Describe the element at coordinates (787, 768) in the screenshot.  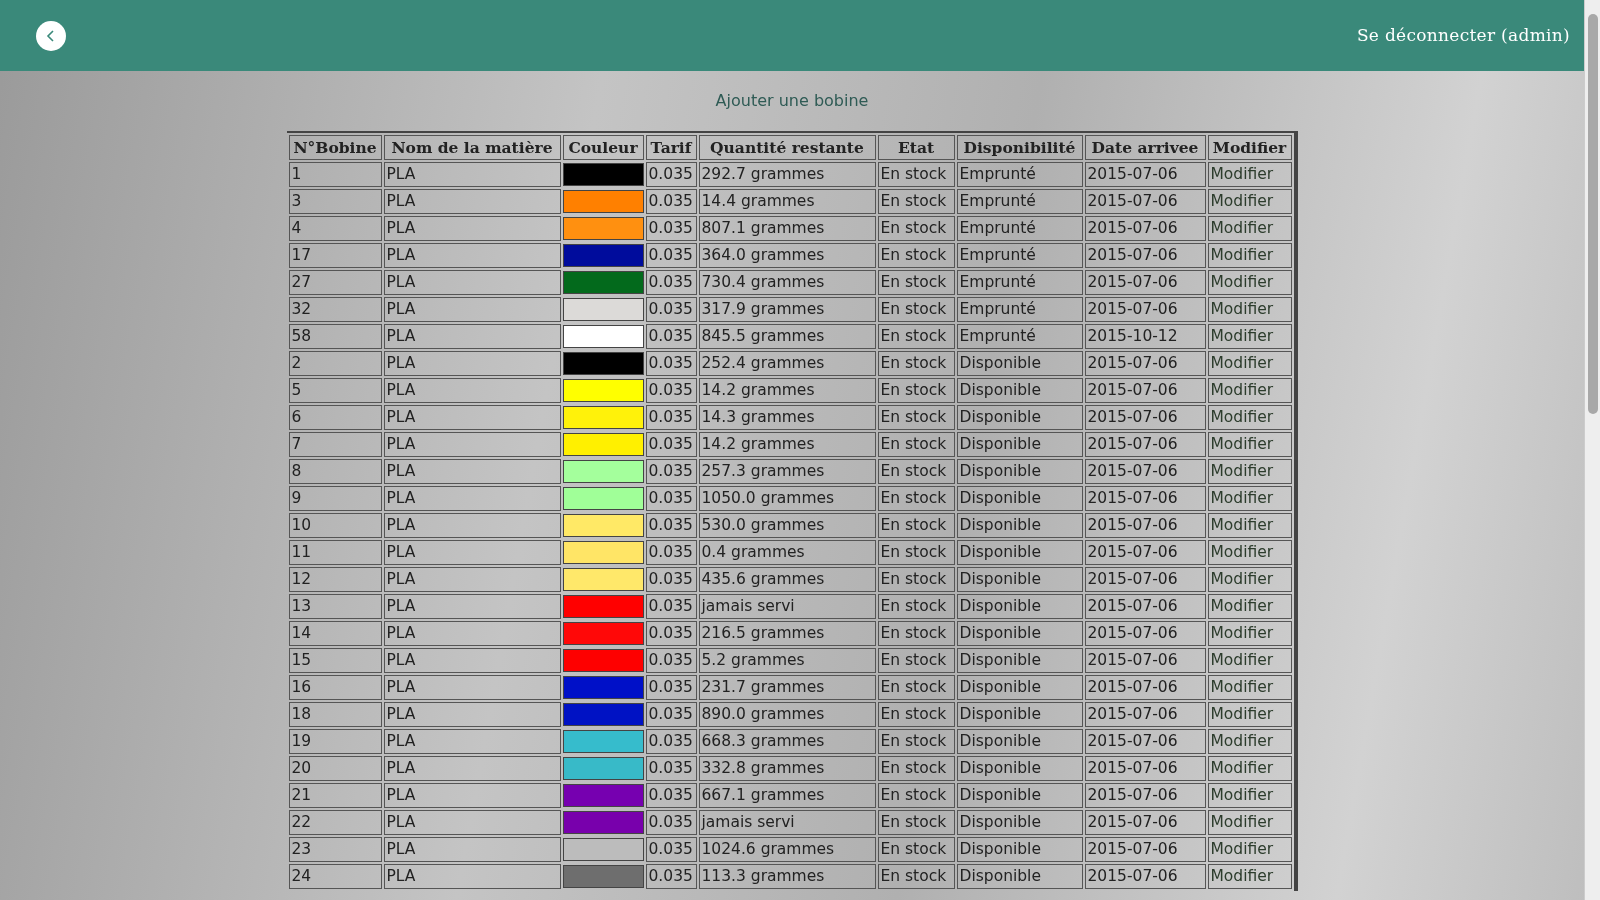
I see `table-cell: 332.8 grammes` at that location.